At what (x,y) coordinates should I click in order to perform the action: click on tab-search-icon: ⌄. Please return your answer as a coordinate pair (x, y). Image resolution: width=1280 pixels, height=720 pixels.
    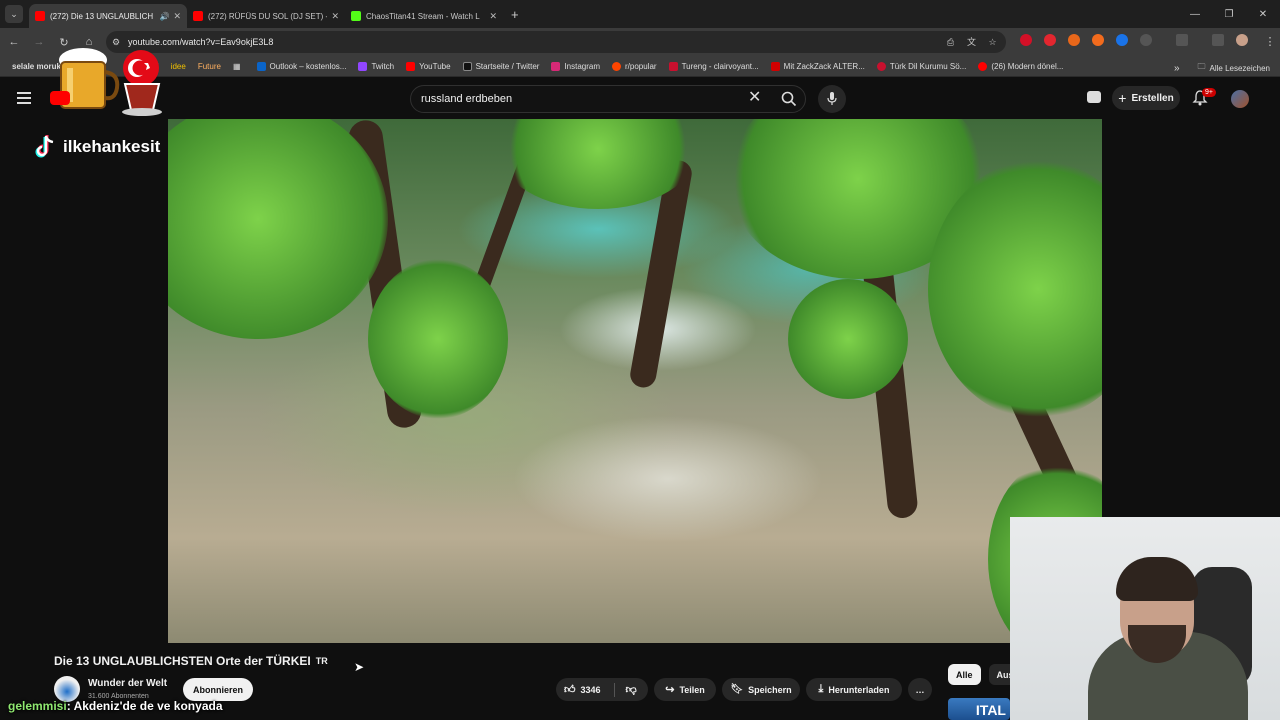
    Looking at the image, I should click on (14, 14).